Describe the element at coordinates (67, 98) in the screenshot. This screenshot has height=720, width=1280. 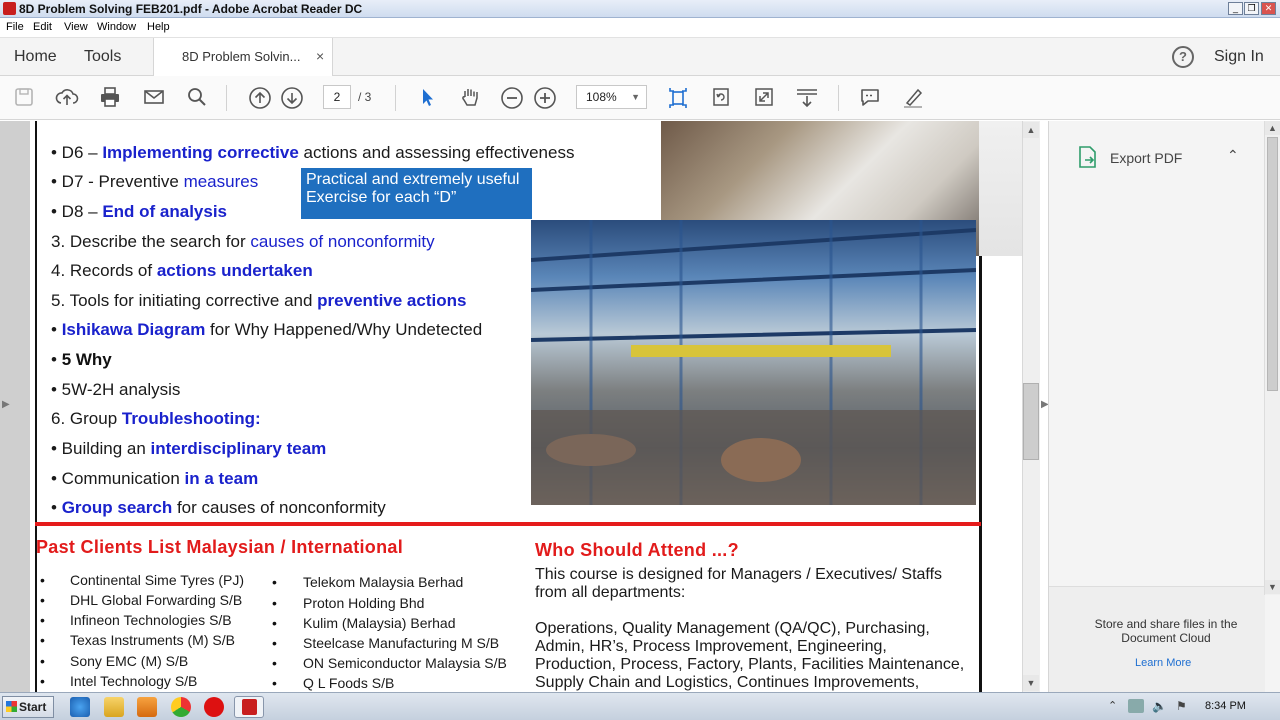
I see `upload-cloud-icon` at that location.